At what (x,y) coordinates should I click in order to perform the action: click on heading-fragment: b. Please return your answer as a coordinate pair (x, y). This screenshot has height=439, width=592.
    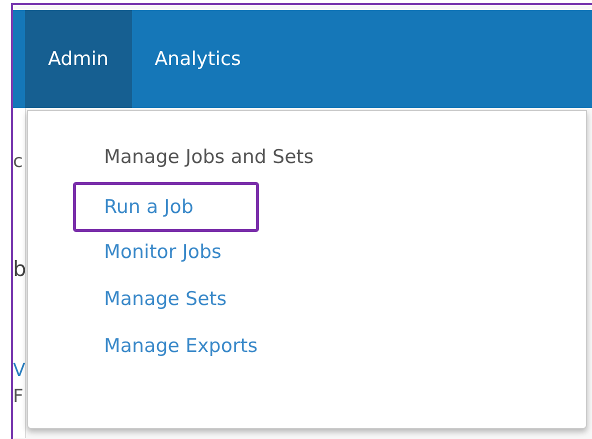
    Looking at the image, I should click on (19, 269).